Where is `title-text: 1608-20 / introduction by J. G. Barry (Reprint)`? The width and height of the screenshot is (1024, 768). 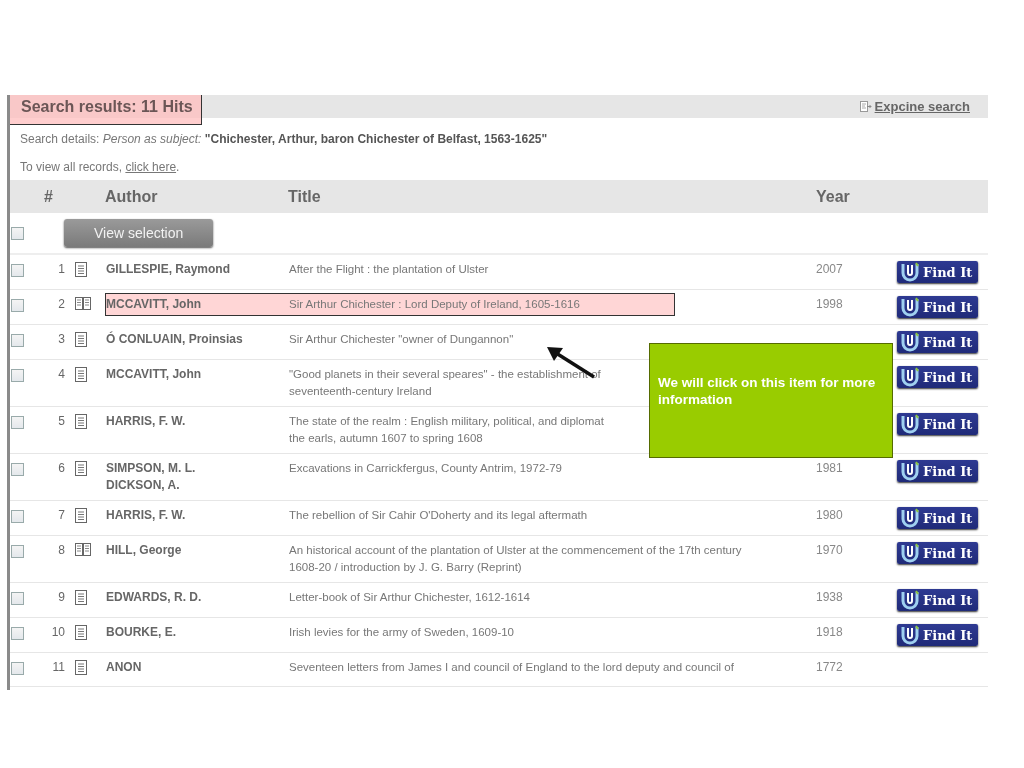 title-text: 1608-20 / introduction by J. G. Barry (Reprint) is located at coordinates (405, 567).